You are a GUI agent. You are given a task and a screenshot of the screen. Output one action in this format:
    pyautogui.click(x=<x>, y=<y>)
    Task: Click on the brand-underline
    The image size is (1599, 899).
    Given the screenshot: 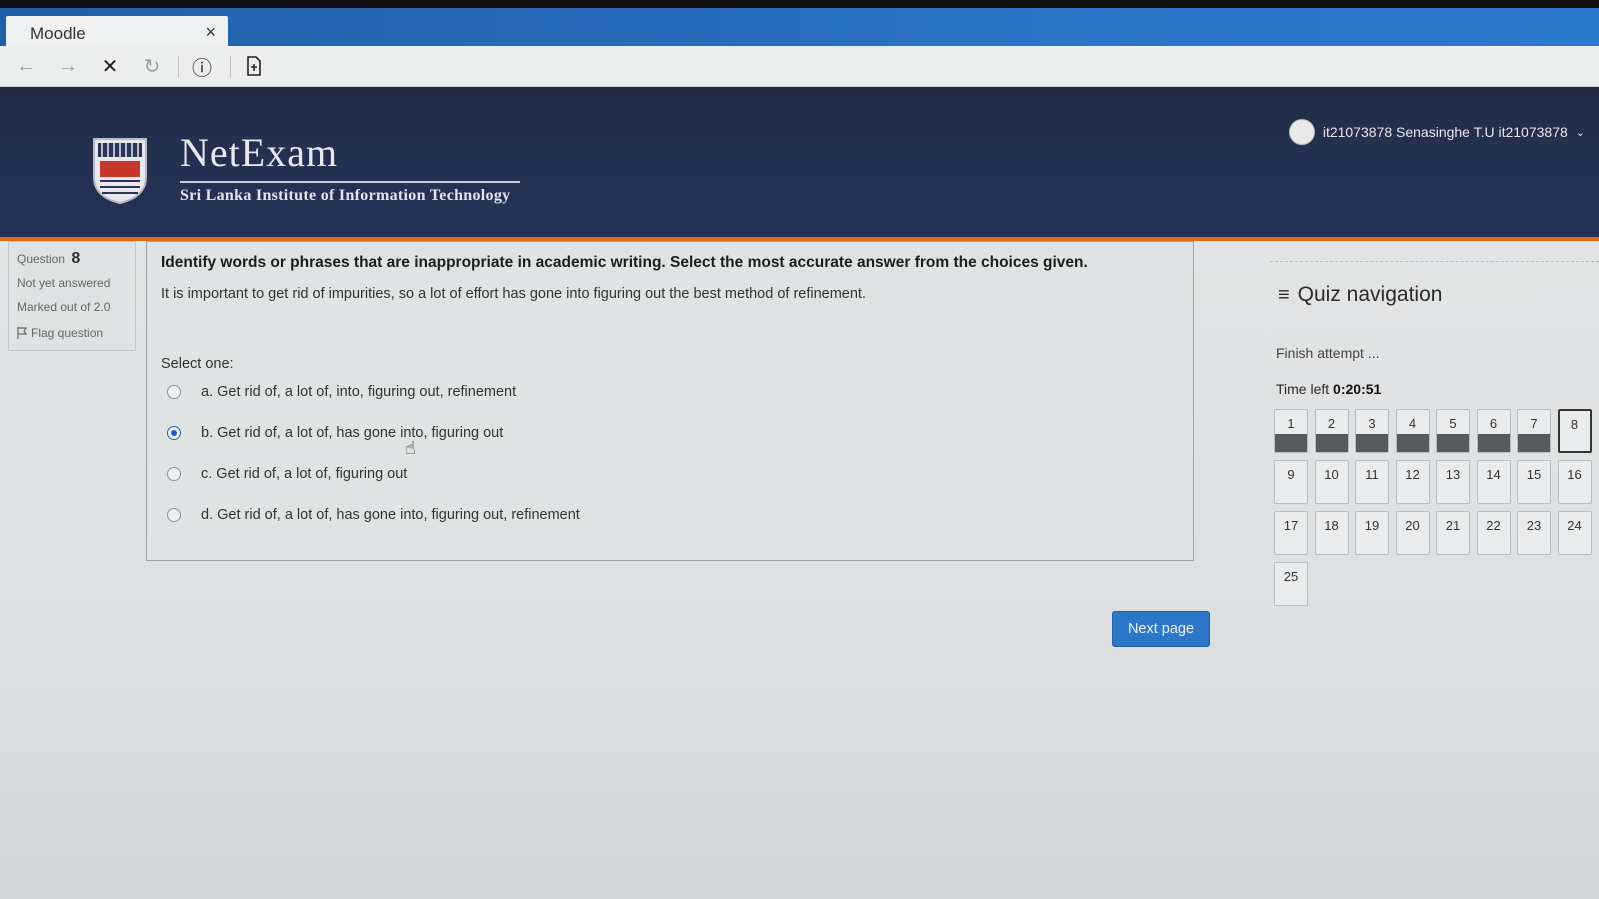 What is the action you would take?
    pyautogui.click(x=350, y=182)
    